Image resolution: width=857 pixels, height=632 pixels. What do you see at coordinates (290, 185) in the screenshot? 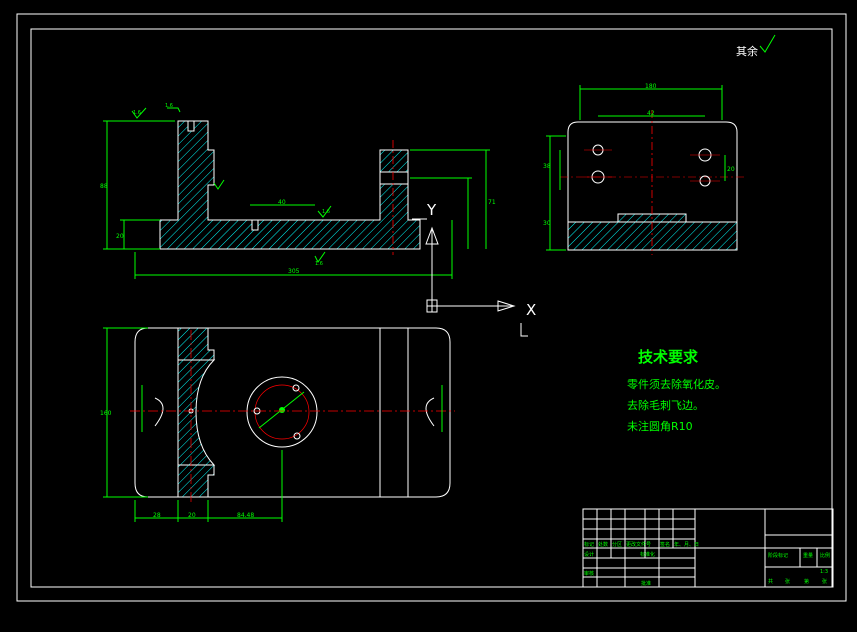
I see `front-section-body` at bounding box center [290, 185].